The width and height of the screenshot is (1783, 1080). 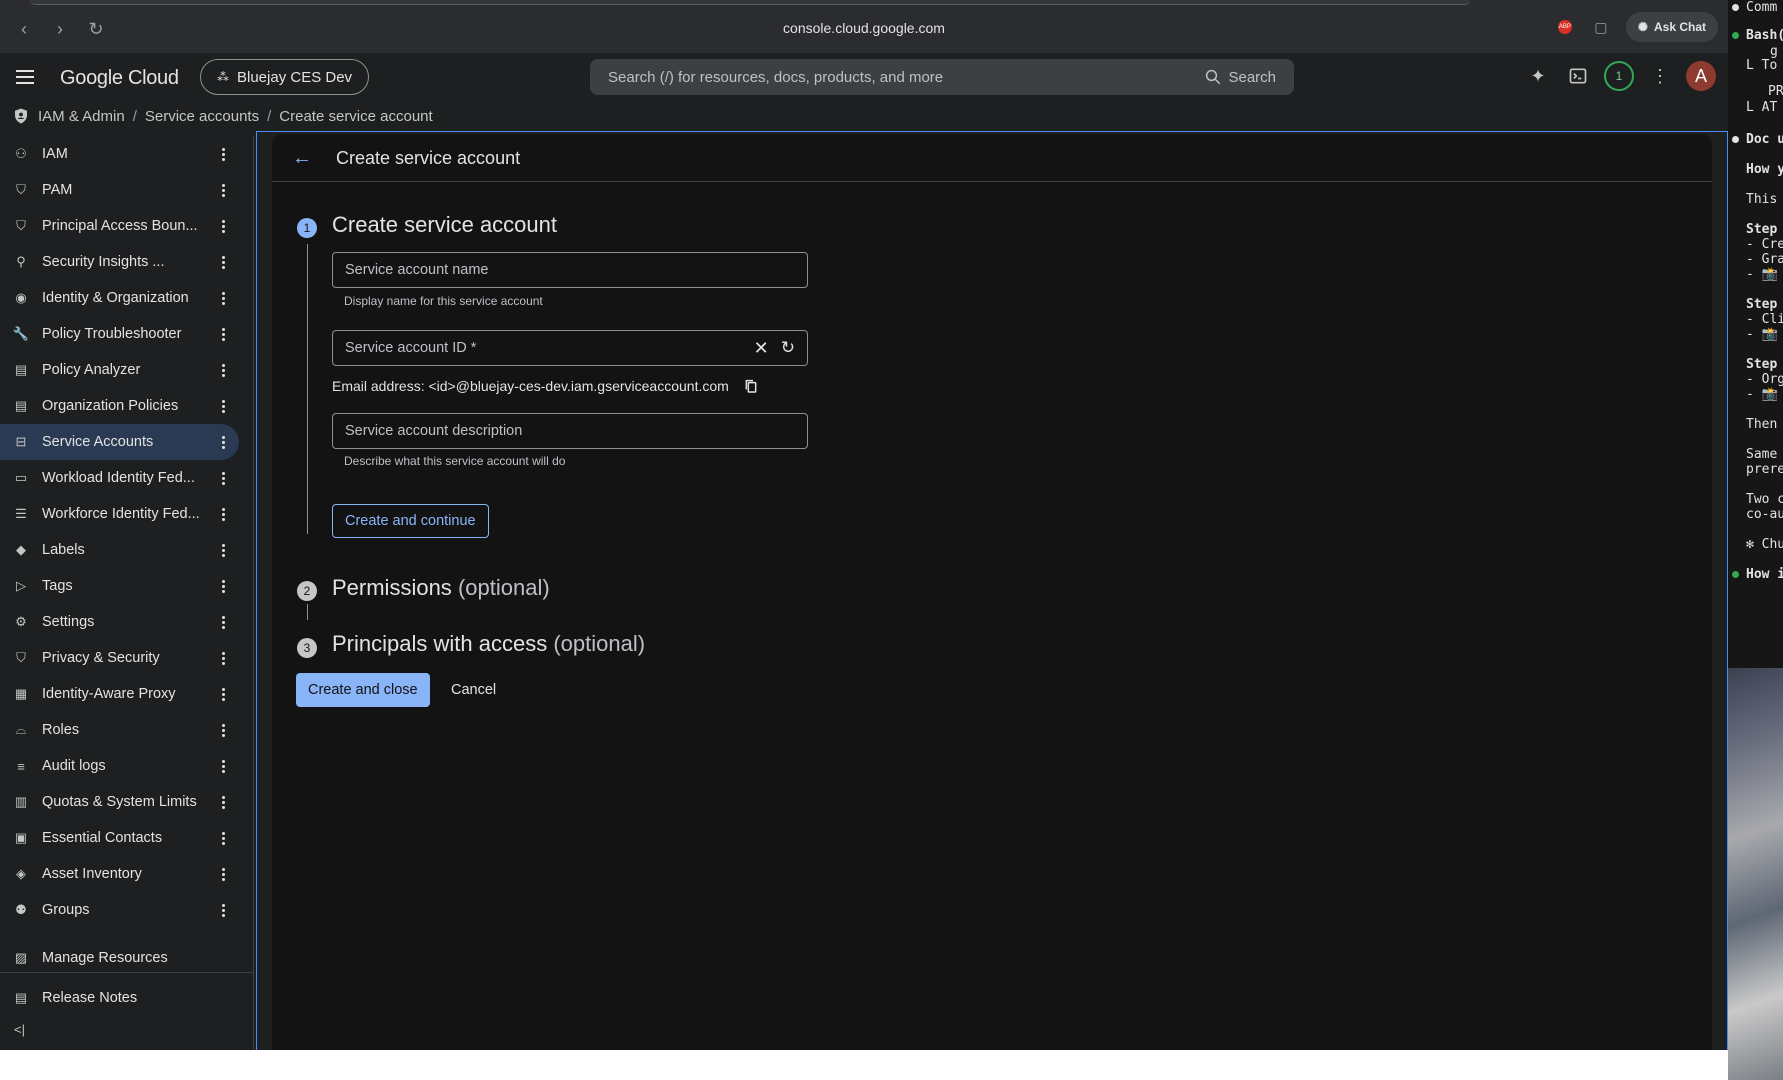 I want to click on search-button: Search, so click(x=1240, y=77).